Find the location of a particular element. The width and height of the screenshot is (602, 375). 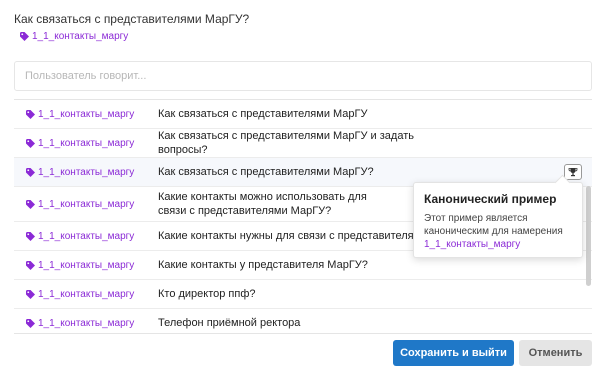

table-row: 1_1_контакты_маргу Кто директор ппф? is located at coordinates (303, 294).